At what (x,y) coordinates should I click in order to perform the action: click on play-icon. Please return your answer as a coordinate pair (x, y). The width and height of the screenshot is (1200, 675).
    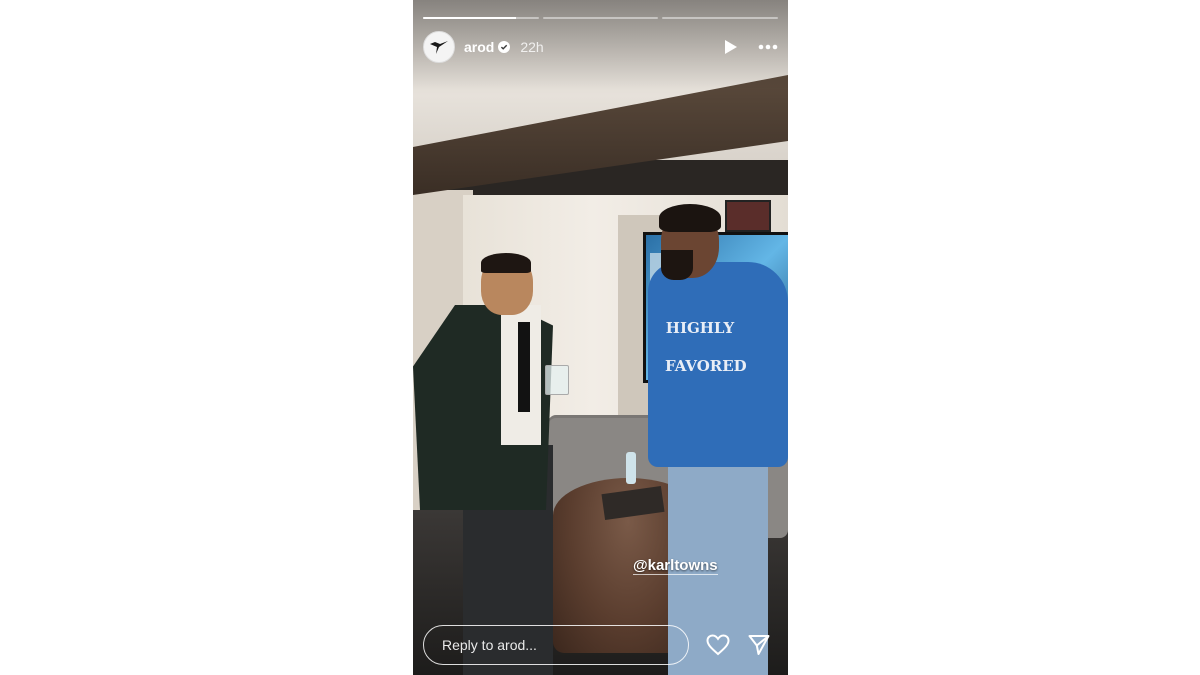
    Looking at the image, I should click on (731, 47).